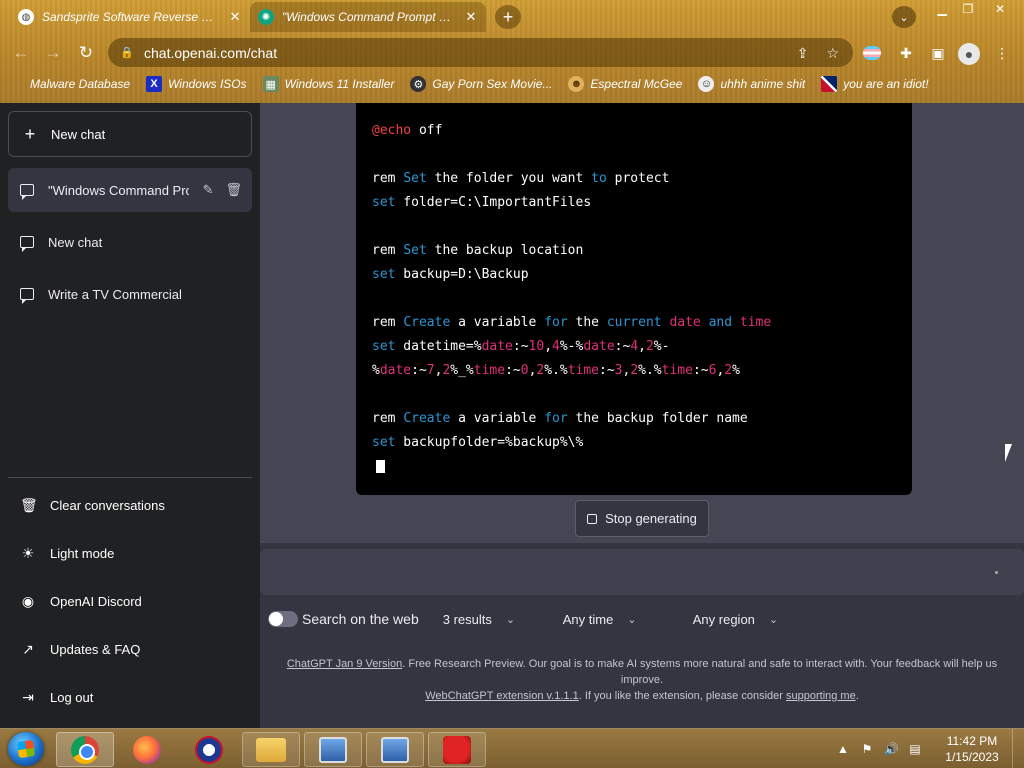 The width and height of the screenshot is (1024, 768). I want to click on menu-label: Log out, so click(72, 697).